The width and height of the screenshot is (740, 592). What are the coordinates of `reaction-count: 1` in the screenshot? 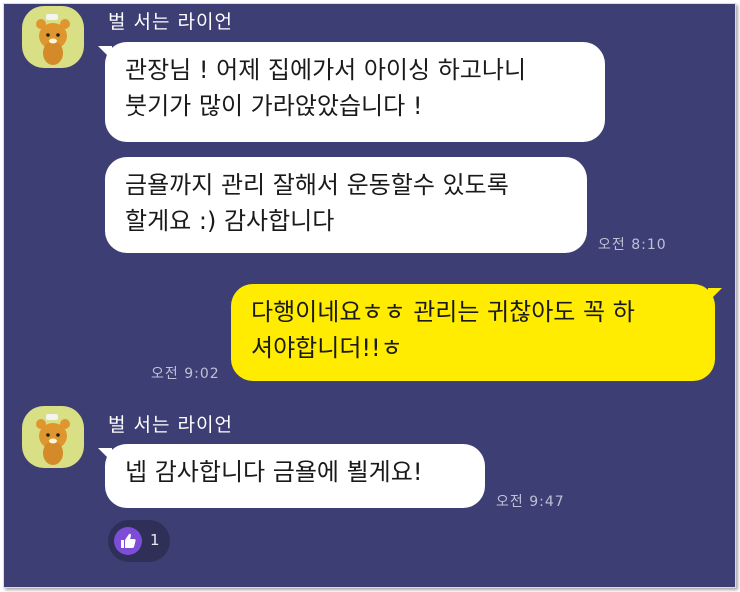 It's located at (155, 540).